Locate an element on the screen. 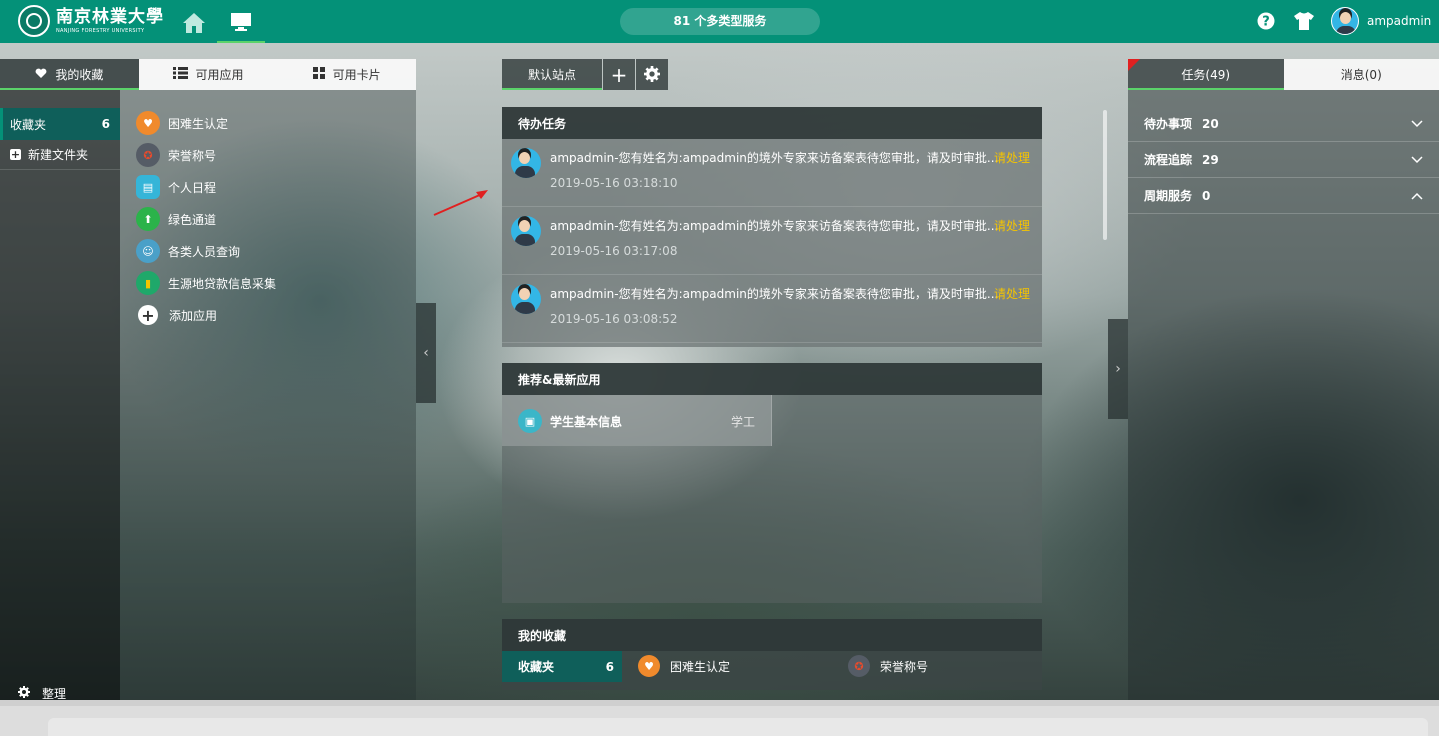 This screenshot has width=1439, height=736. tab-available-cards: 可用卡片 is located at coordinates (346, 74).